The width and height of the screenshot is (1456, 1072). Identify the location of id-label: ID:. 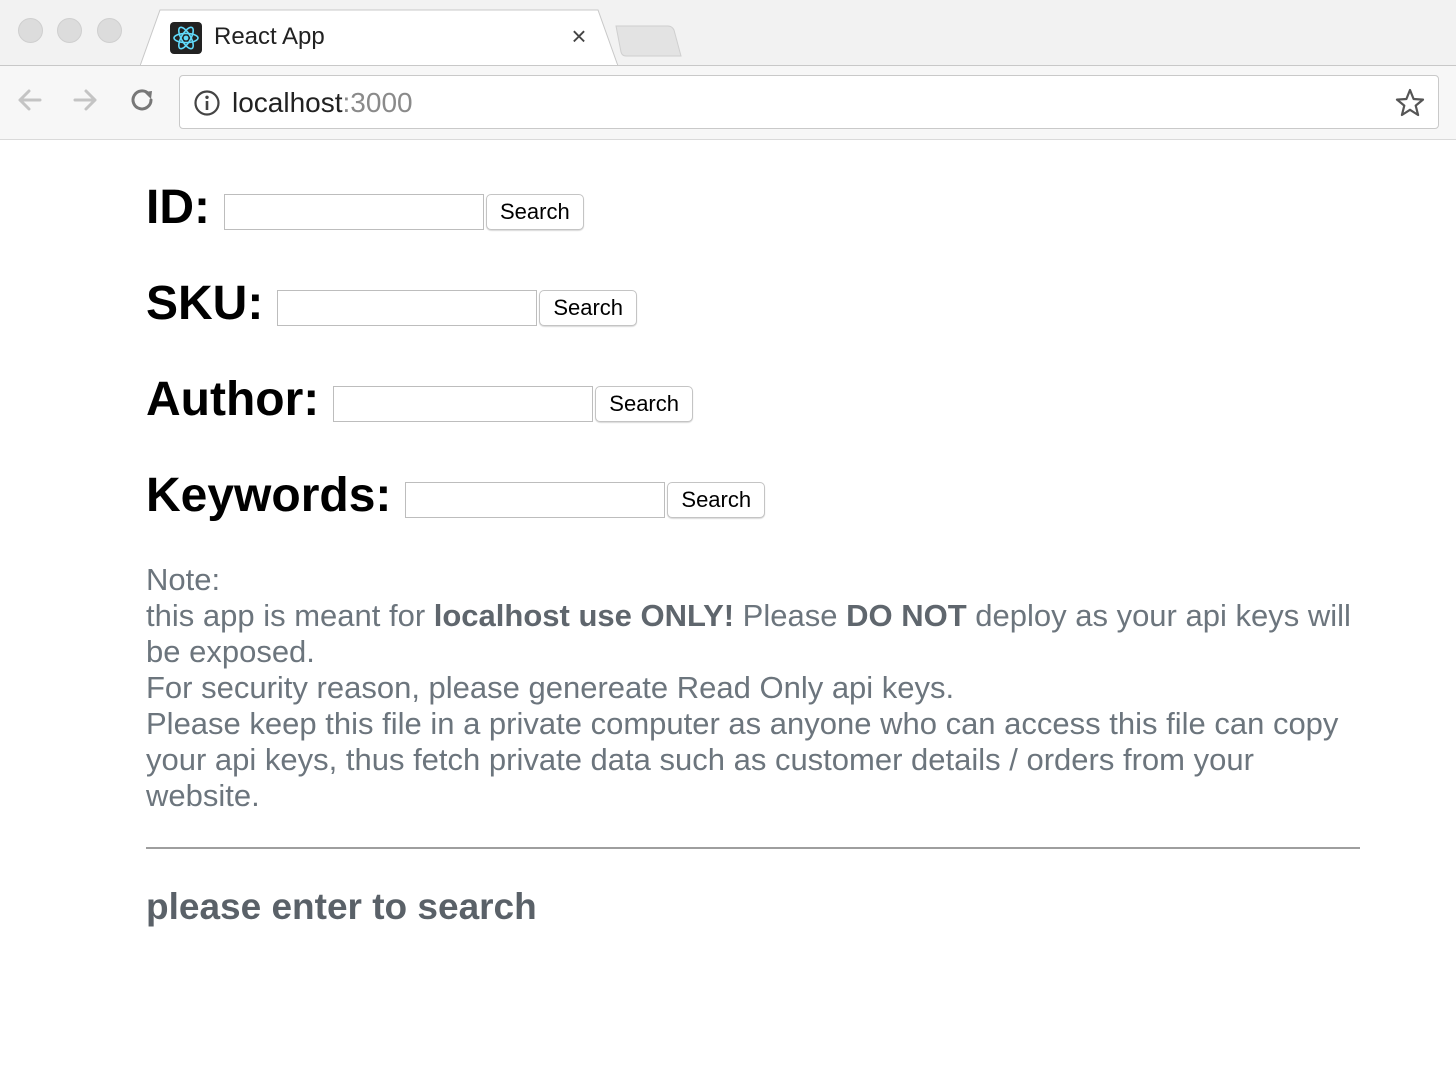
(178, 207).